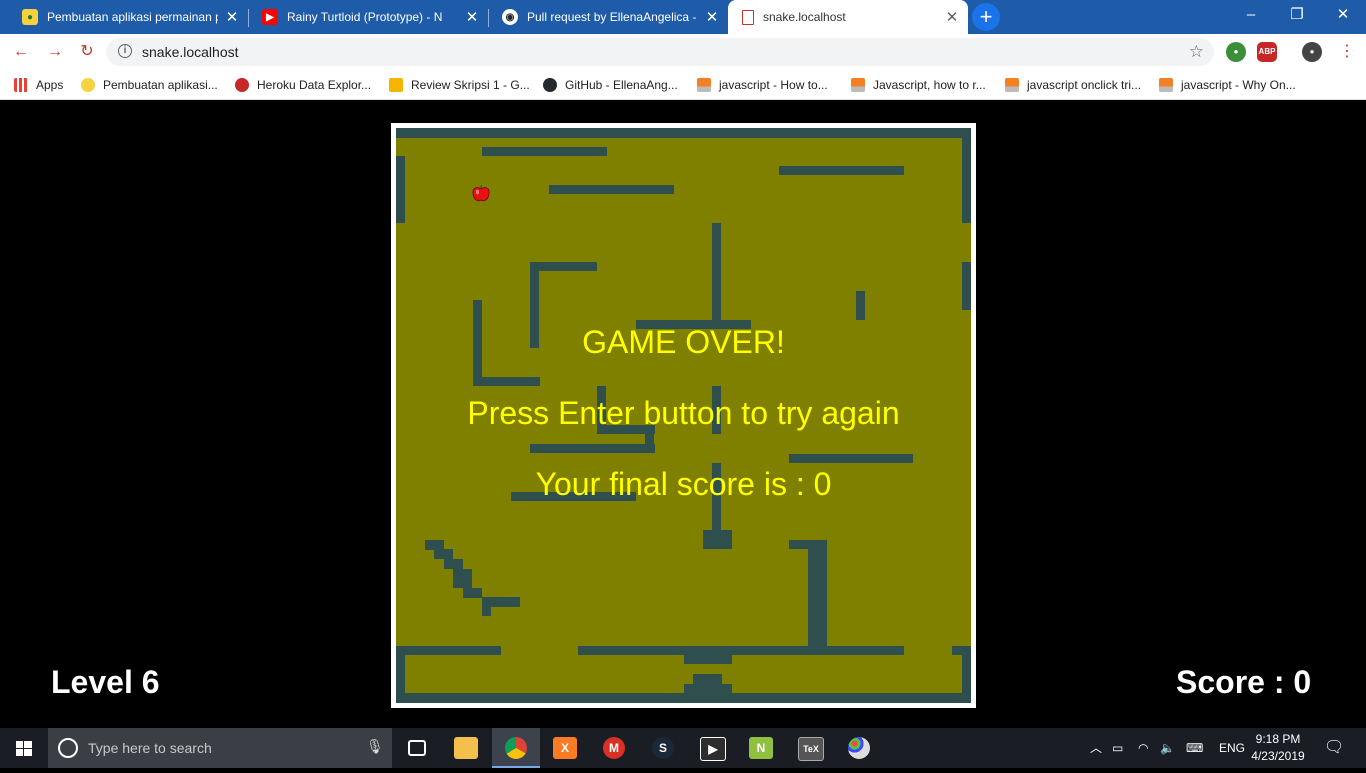  Describe the element at coordinates (614, 748) in the screenshot. I see `gmail-icon: M` at that location.